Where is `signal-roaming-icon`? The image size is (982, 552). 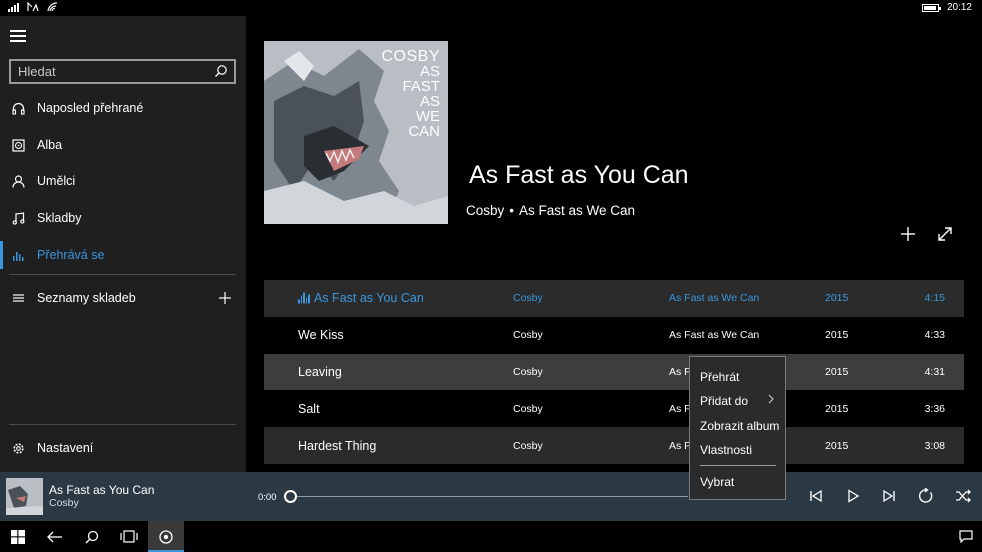 signal-roaming-icon is located at coordinates (33, 7).